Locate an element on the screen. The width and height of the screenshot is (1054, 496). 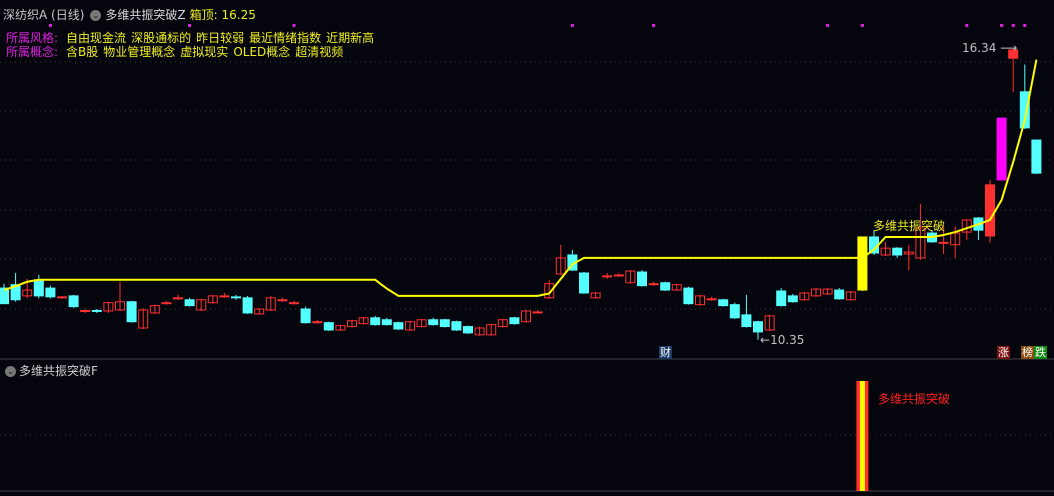
low-price-label: ←10.35 is located at coordinates (782, 340).